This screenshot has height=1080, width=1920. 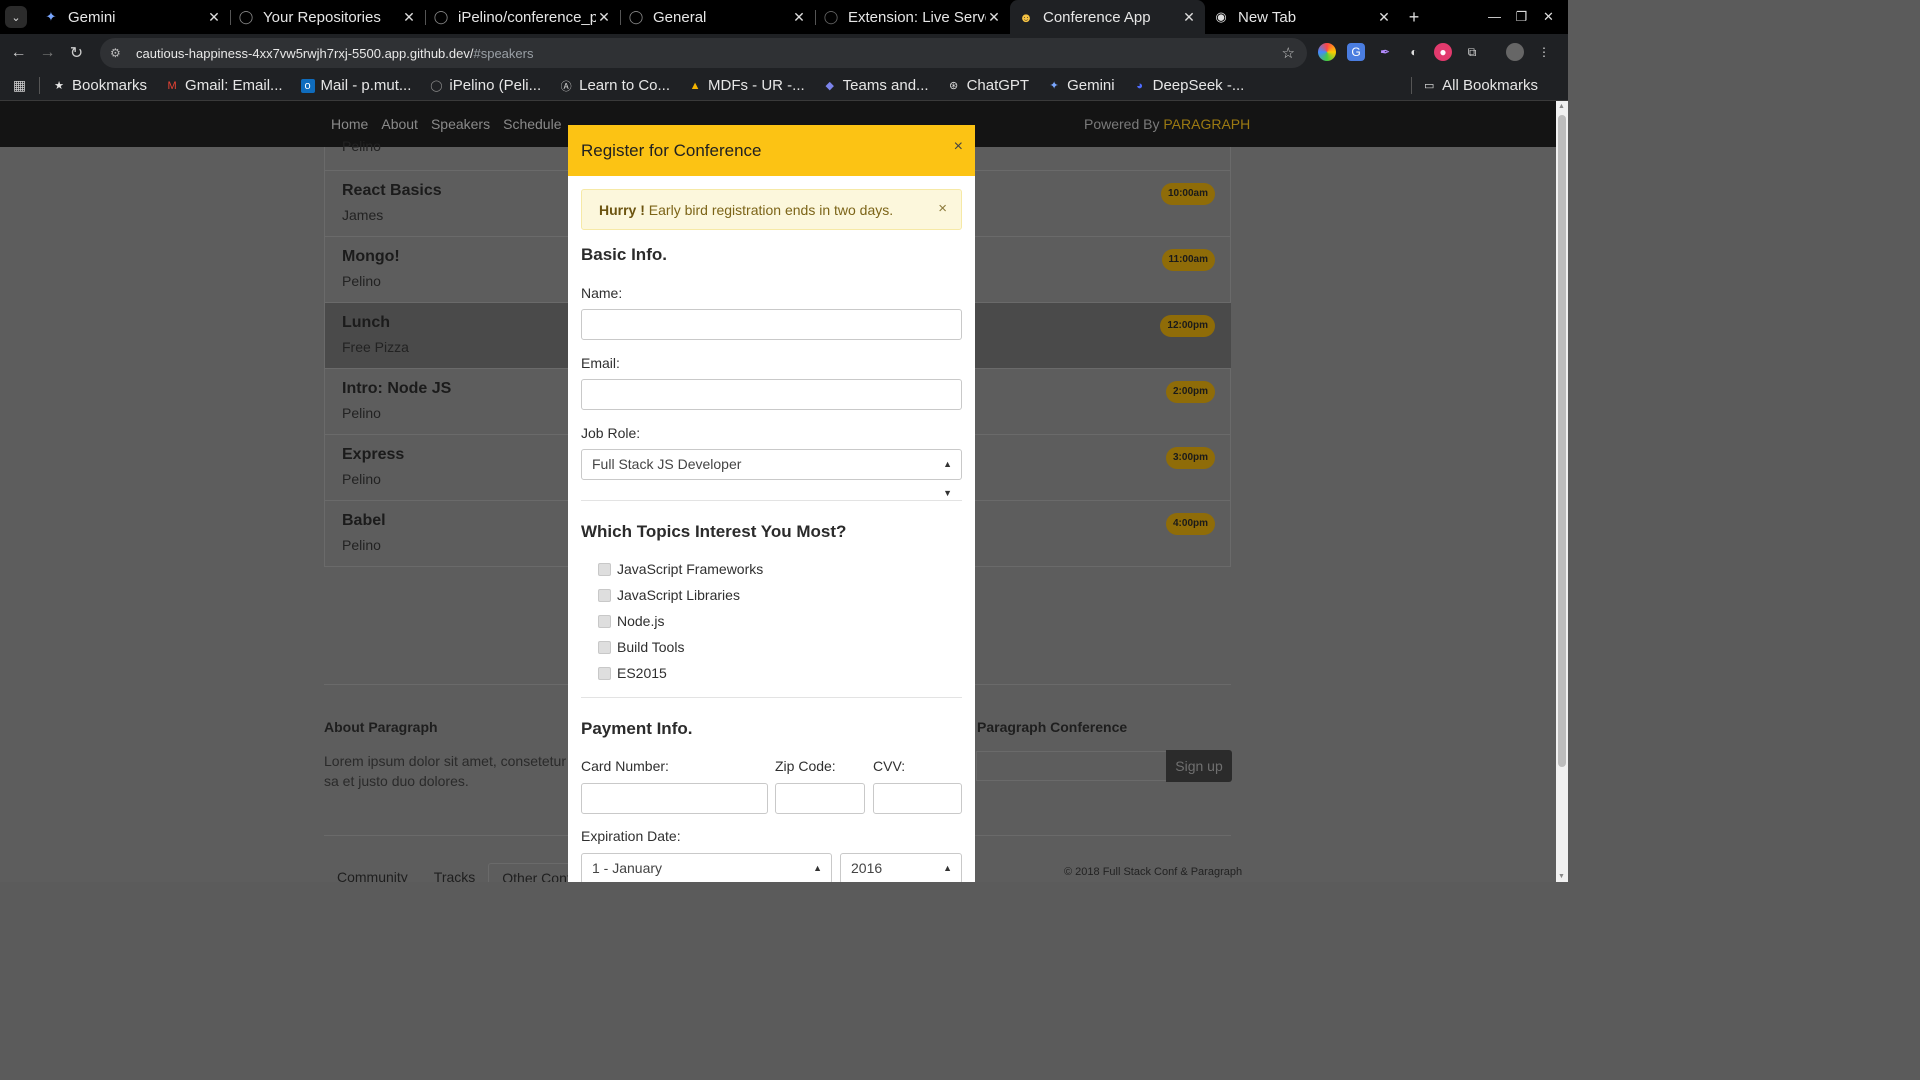 I want to click on nav-home: Home, so click(x=349, y=124).